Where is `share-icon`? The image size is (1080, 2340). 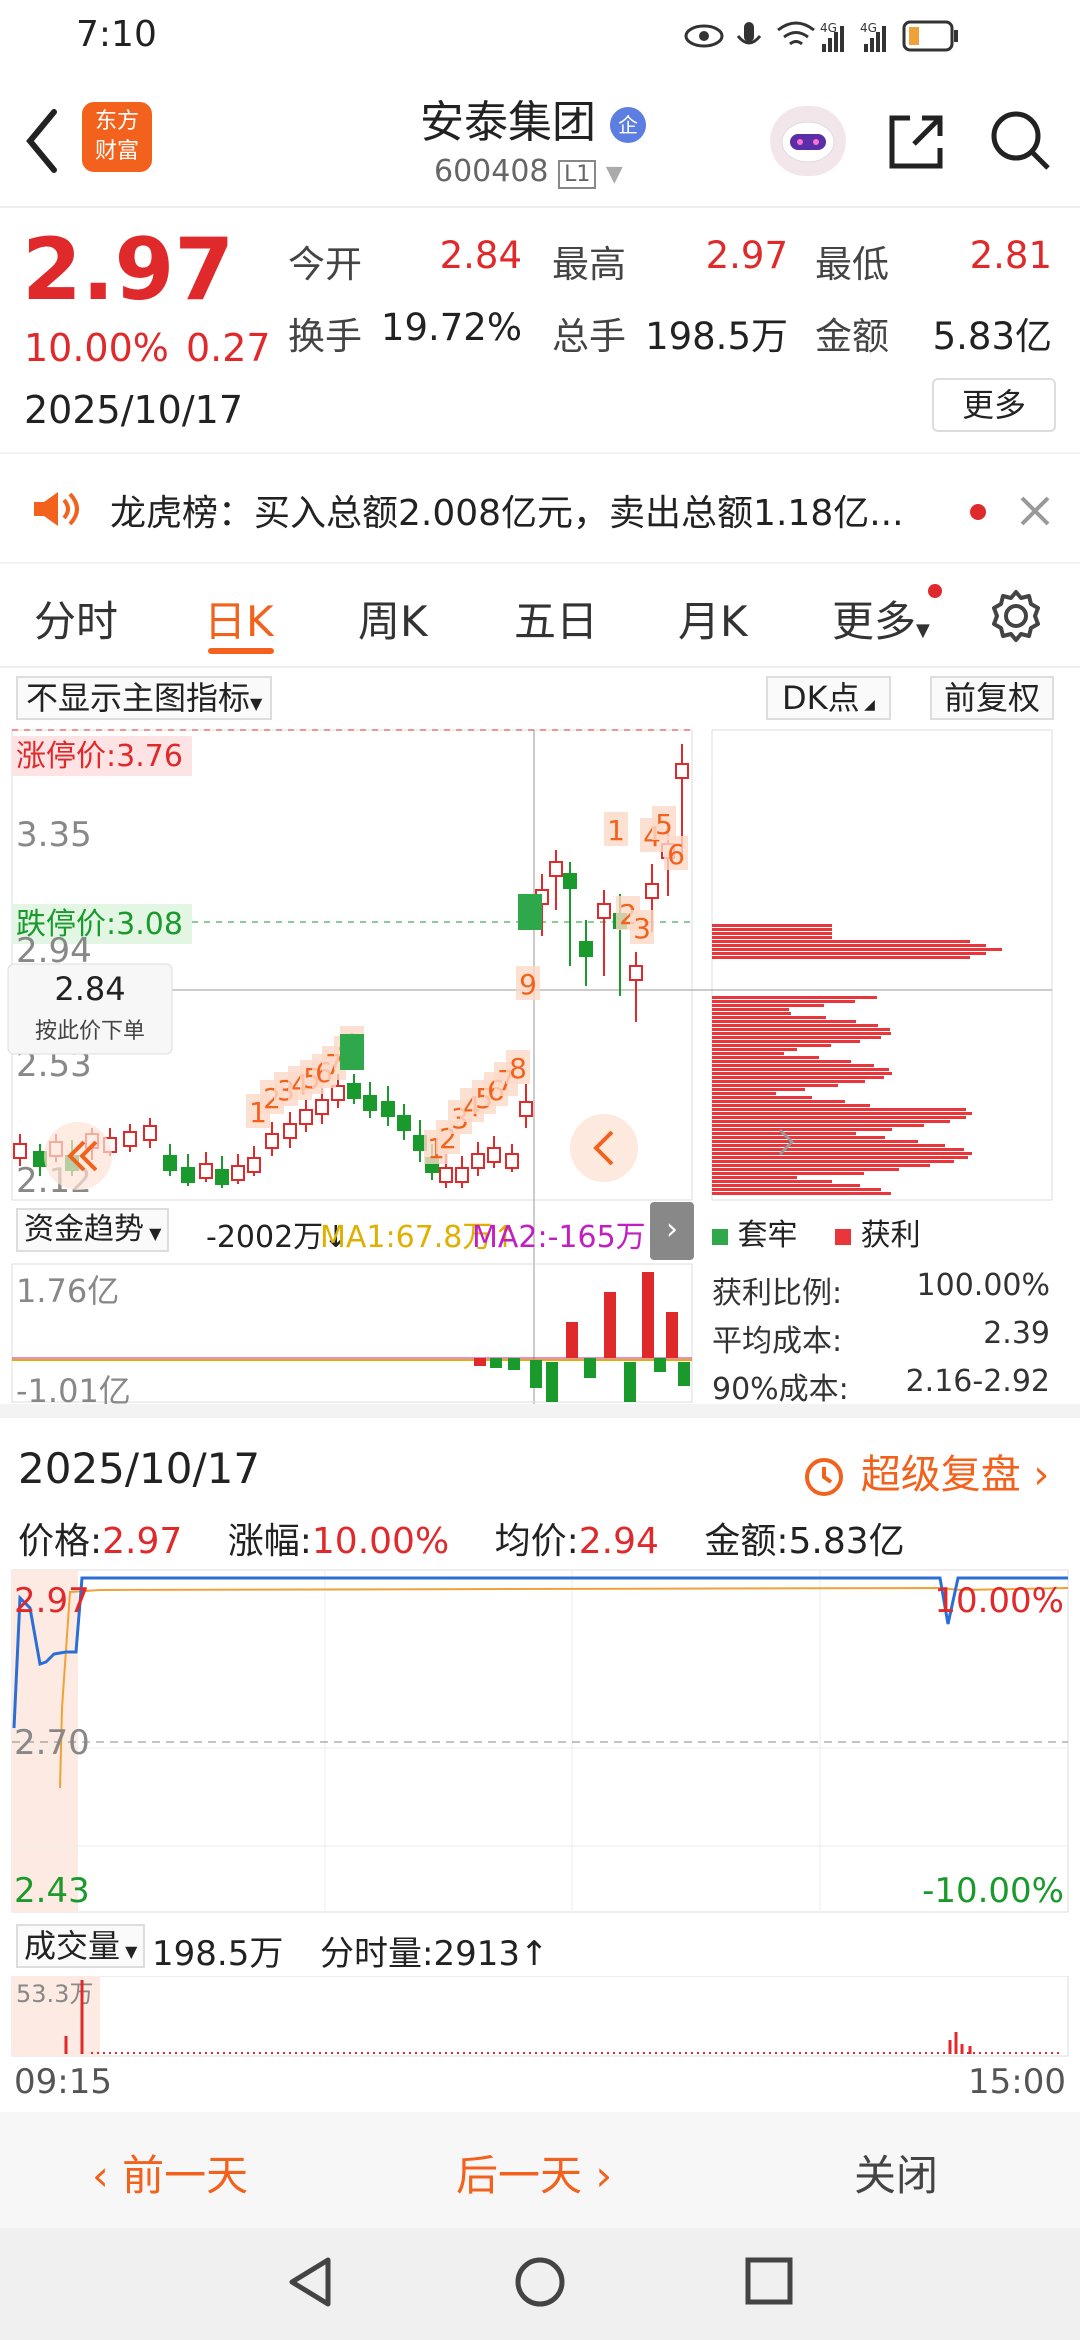 share-icon is located at coordinates (916, 142).